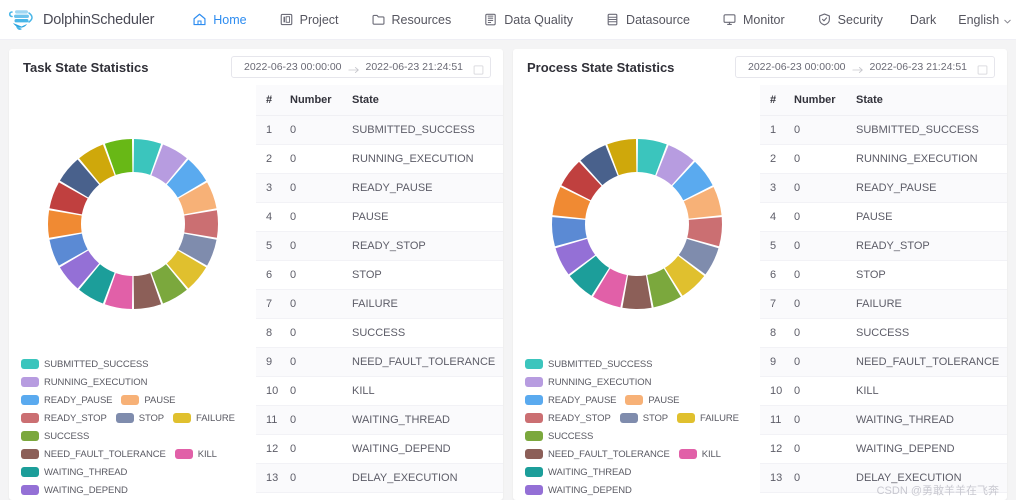 The width and height of the screenshot is (1016, 500). Describe the element at coordinates (421, 19) in the screenshot. I see `nav-label-resources: Resources` at that location.